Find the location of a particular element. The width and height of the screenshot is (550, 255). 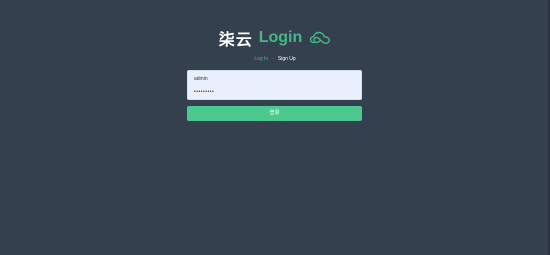

login-form-card: admin ••••••••• is located at coordinates (274, 85).